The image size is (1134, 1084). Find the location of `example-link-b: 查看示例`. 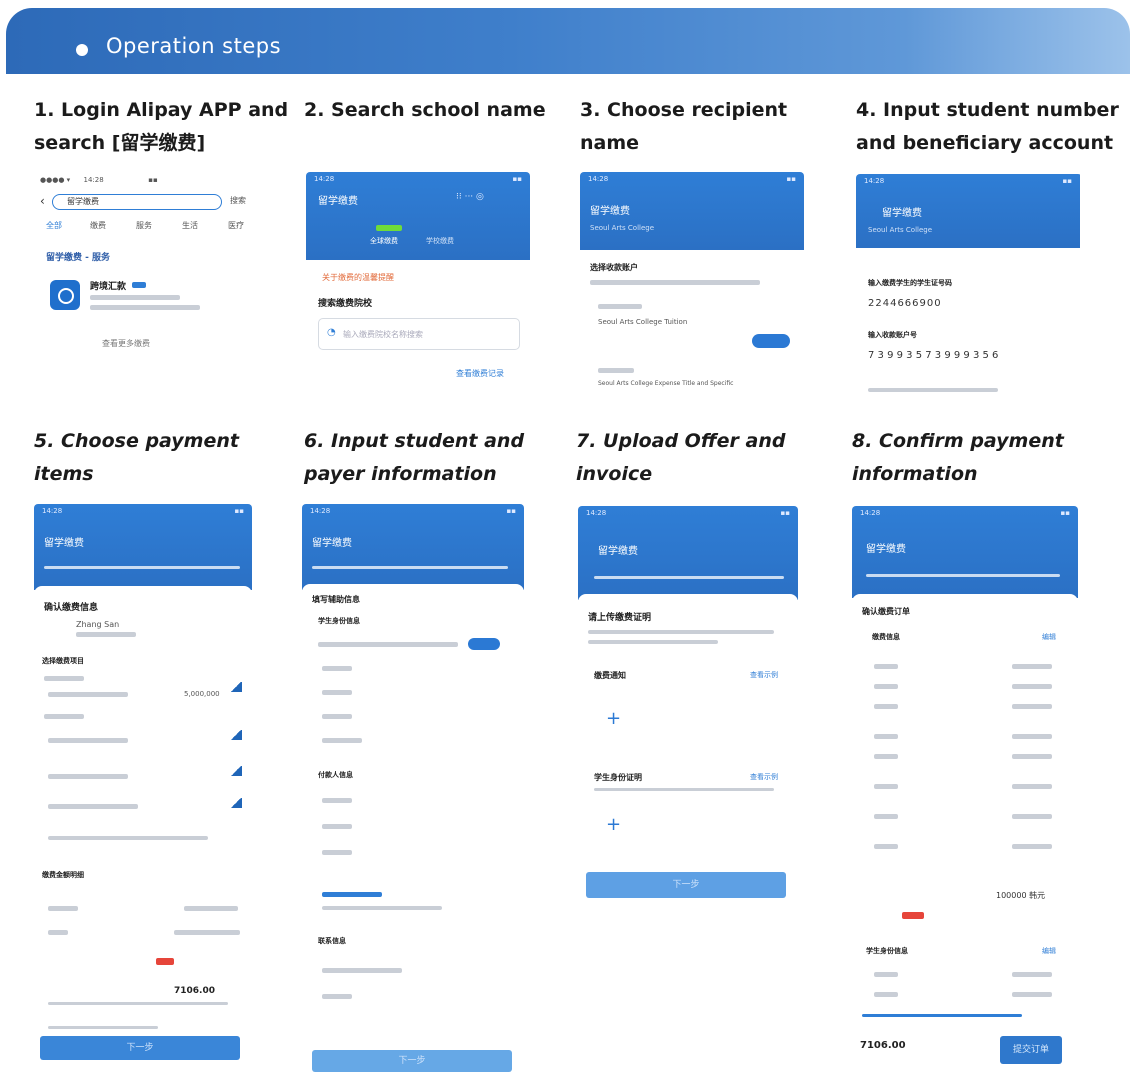

example-link-b: 查看示例 is located at coordinates (764, 777).